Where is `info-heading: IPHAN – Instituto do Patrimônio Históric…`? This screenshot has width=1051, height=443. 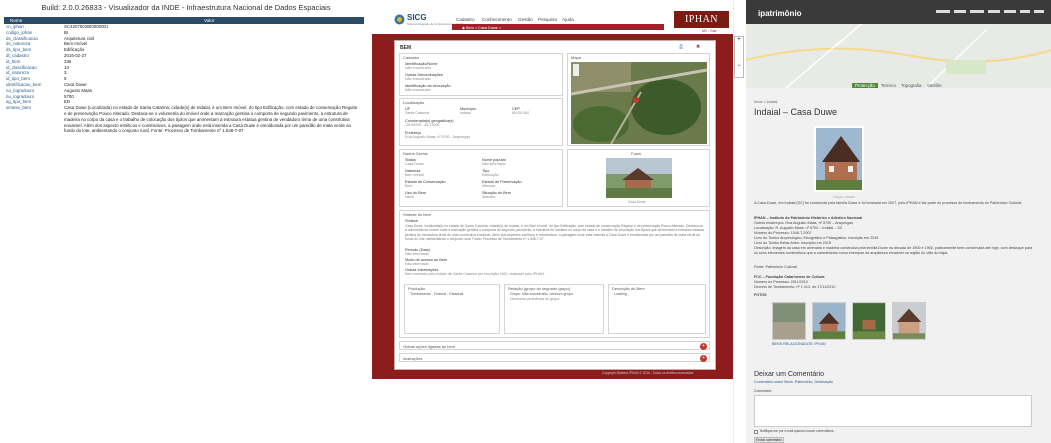
info-heading: IPHAN – Instituto do Patrimônio Históric… is located at coordinates (808, 218).